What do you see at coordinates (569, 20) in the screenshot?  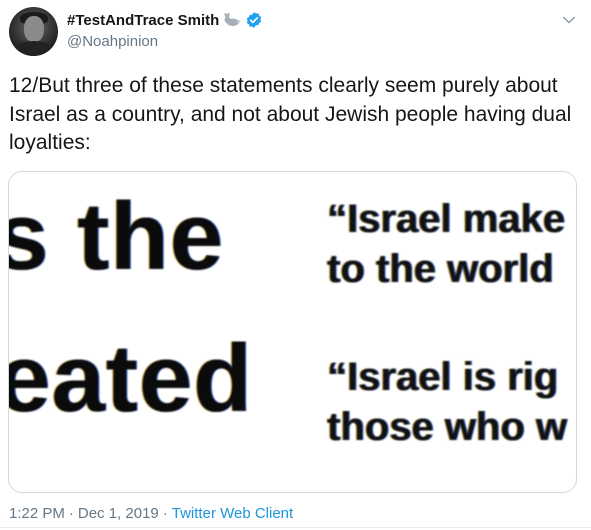 I see `chevron-down-icon` at bounding box center [569, 20].